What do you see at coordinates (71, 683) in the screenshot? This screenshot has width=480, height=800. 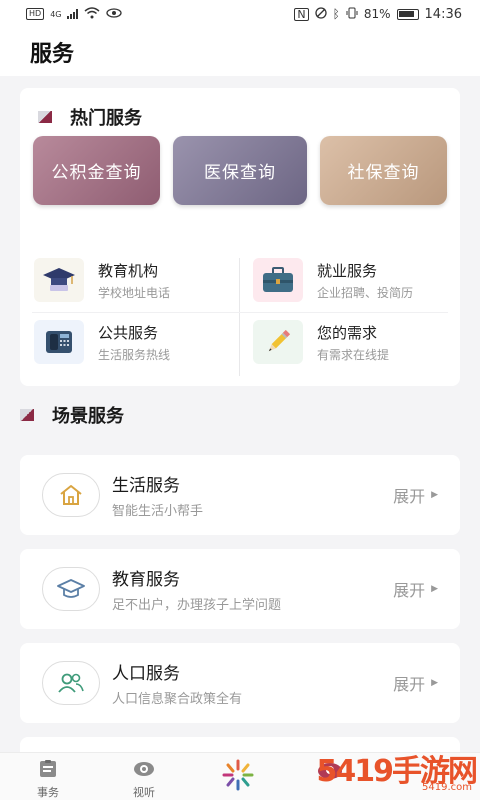 I see `people-icon` at bounding box center [71, 683].